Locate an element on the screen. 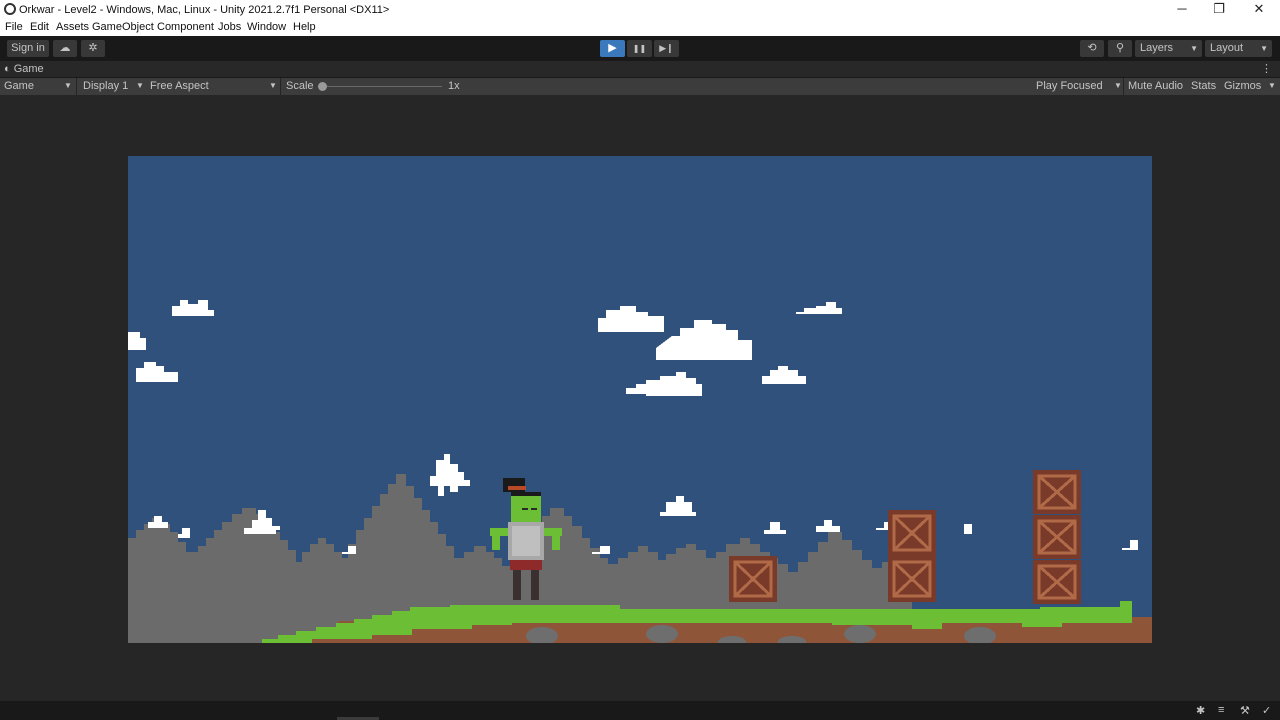 The width and height of the screenshot is (1280, 720). layers-icon: ≡ is located at coordinates (1221, 710).